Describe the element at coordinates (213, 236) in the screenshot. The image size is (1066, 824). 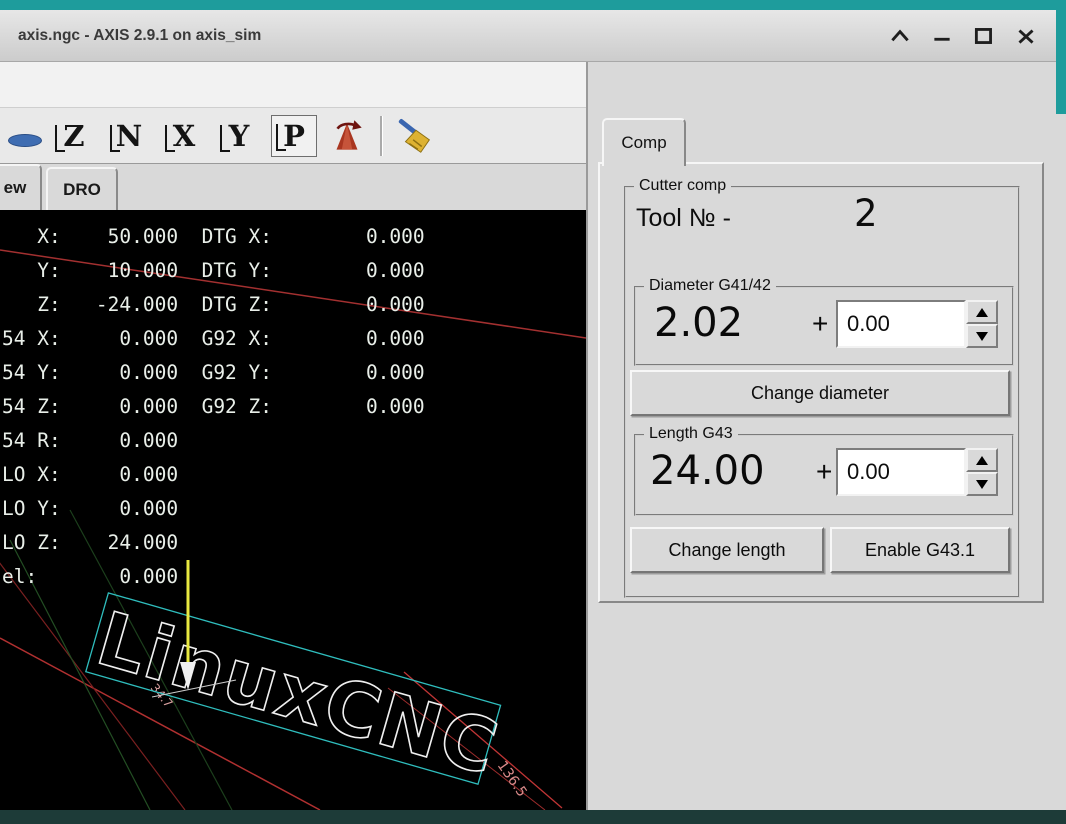
I see `dro-line: X: 50.000 DTG X: 0.000` at that location.